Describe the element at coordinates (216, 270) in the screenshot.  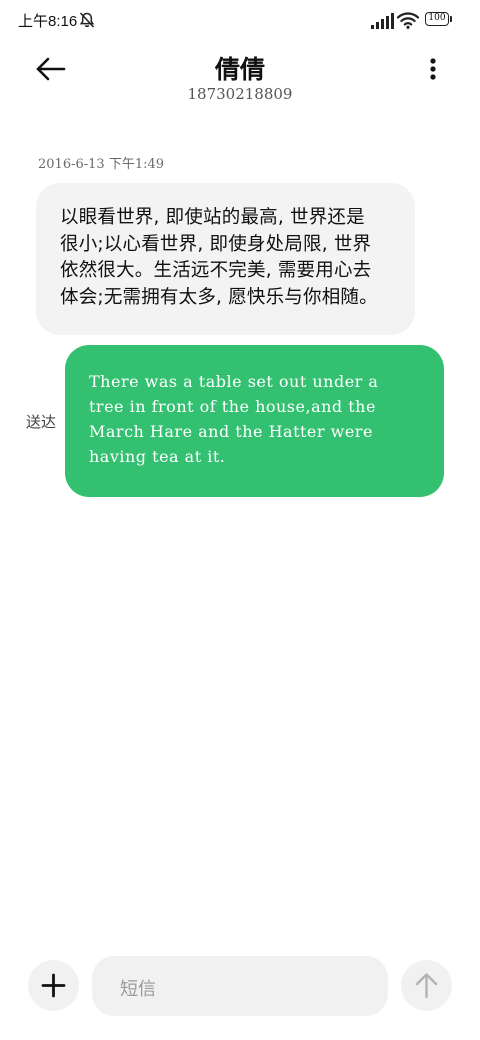
I see `incoming-line: 依然很大。生活远不完美, 需要用心去` at that location.